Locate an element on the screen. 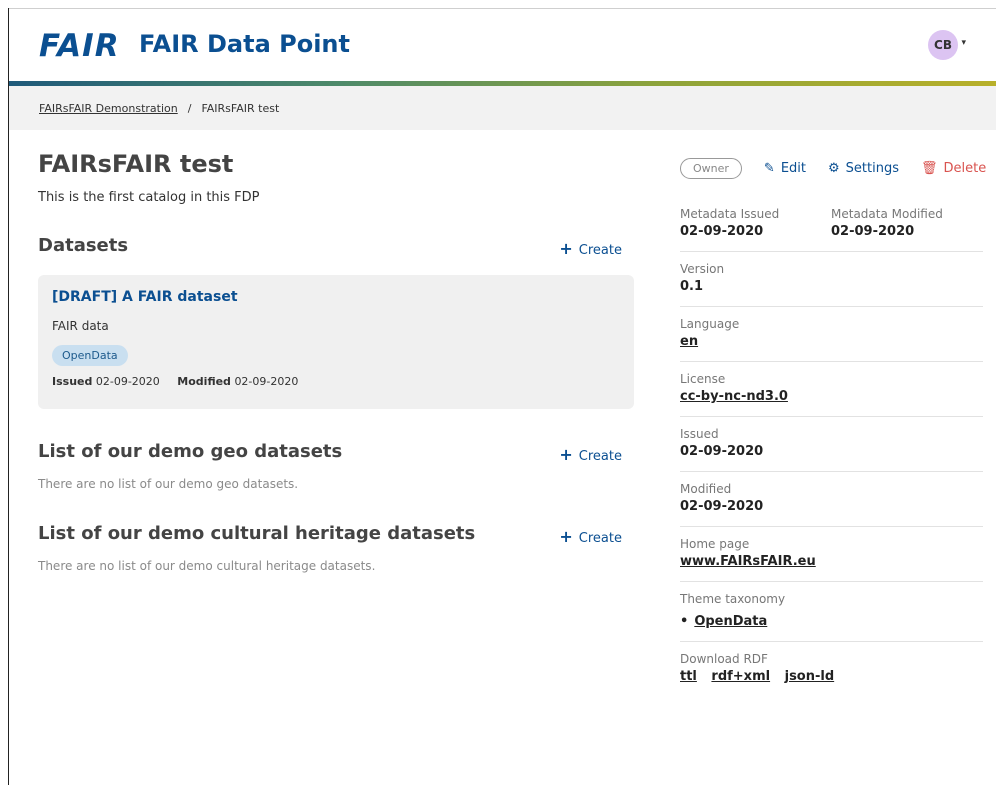 Image resolution: width=996 pixels, height=785 pixels. language-row: Language en is located at coordinates (831, 334).